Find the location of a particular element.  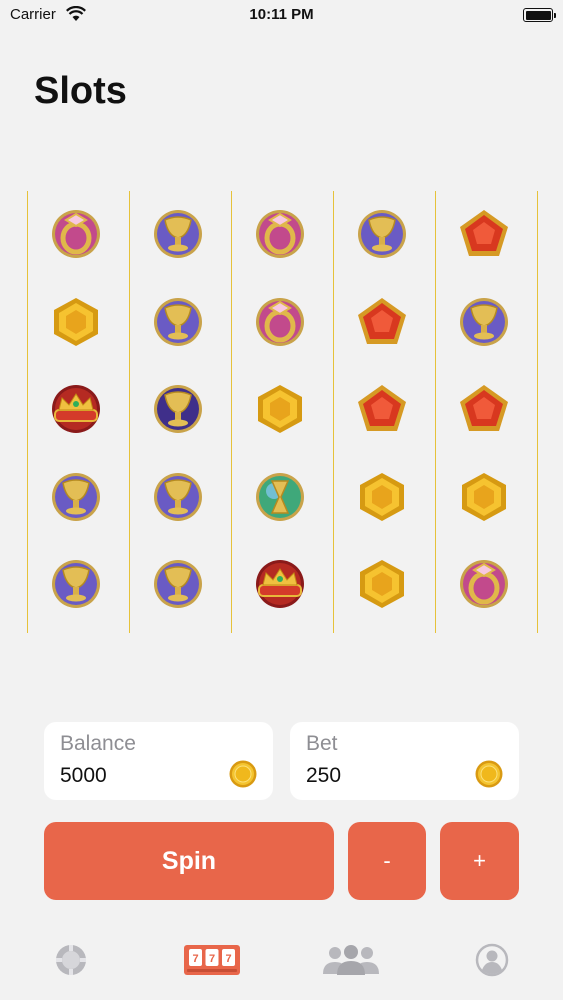

tab-bar: 7 7 7 is located at coordinates (281, 964).